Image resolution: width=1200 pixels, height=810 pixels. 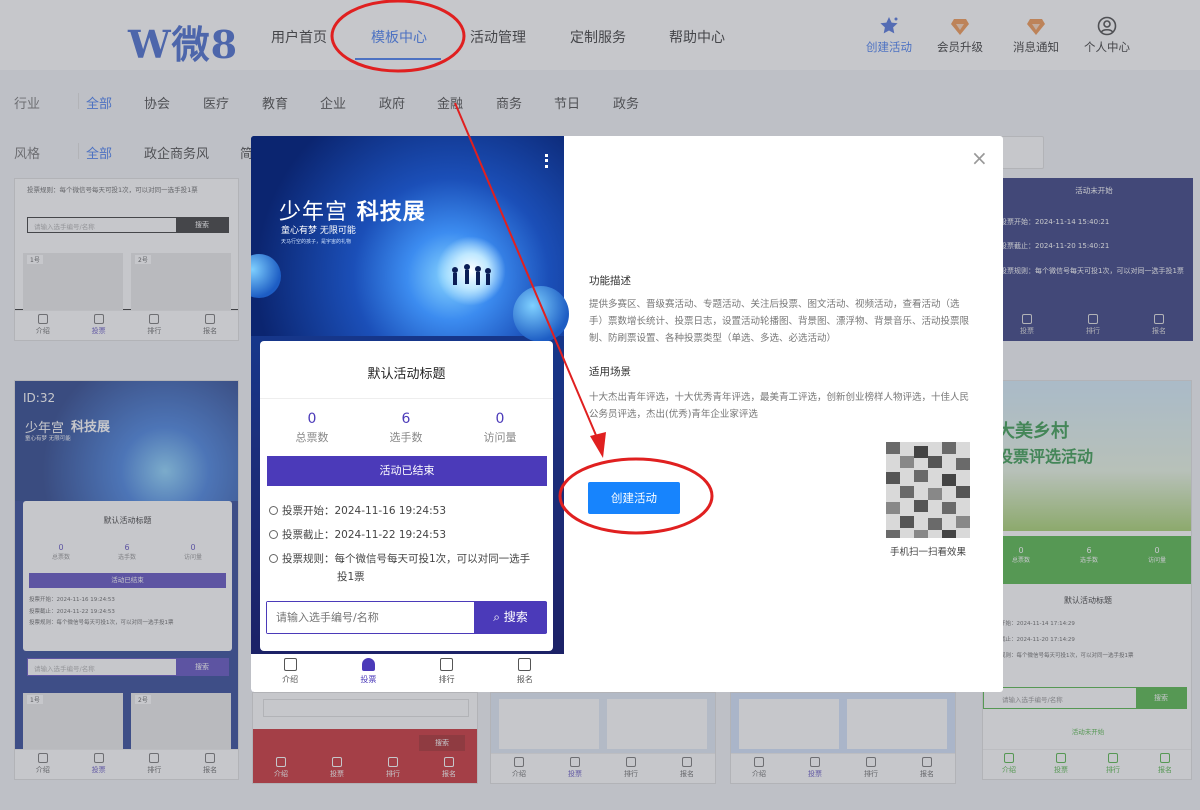 What do you see at coordinates (316, 242) in the screenshot?
I see `preview-subslogan: 天马行空的孩子，是宇宙的礼物` at bounding box center [316, 242].